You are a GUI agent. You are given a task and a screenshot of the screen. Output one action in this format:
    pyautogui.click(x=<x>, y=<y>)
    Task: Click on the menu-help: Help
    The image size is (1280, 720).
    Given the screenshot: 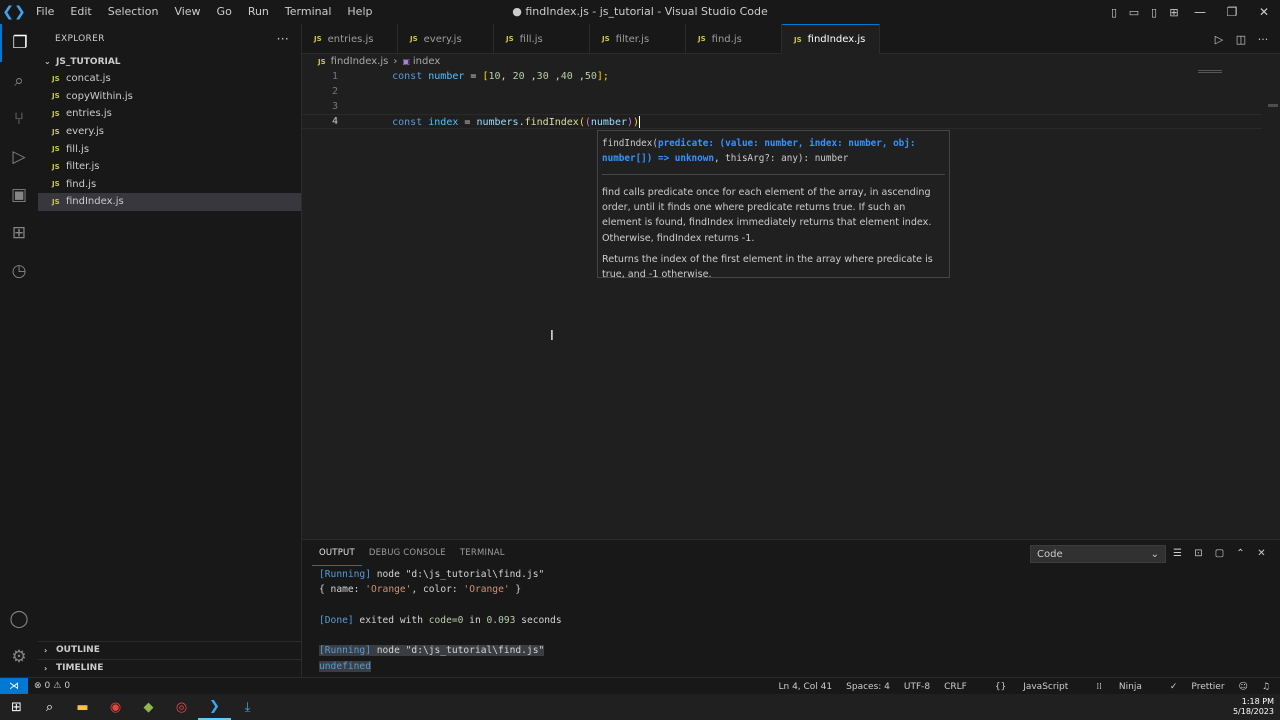 What is the action you would take?
    pyautogui.click(x=359, y=12)
    